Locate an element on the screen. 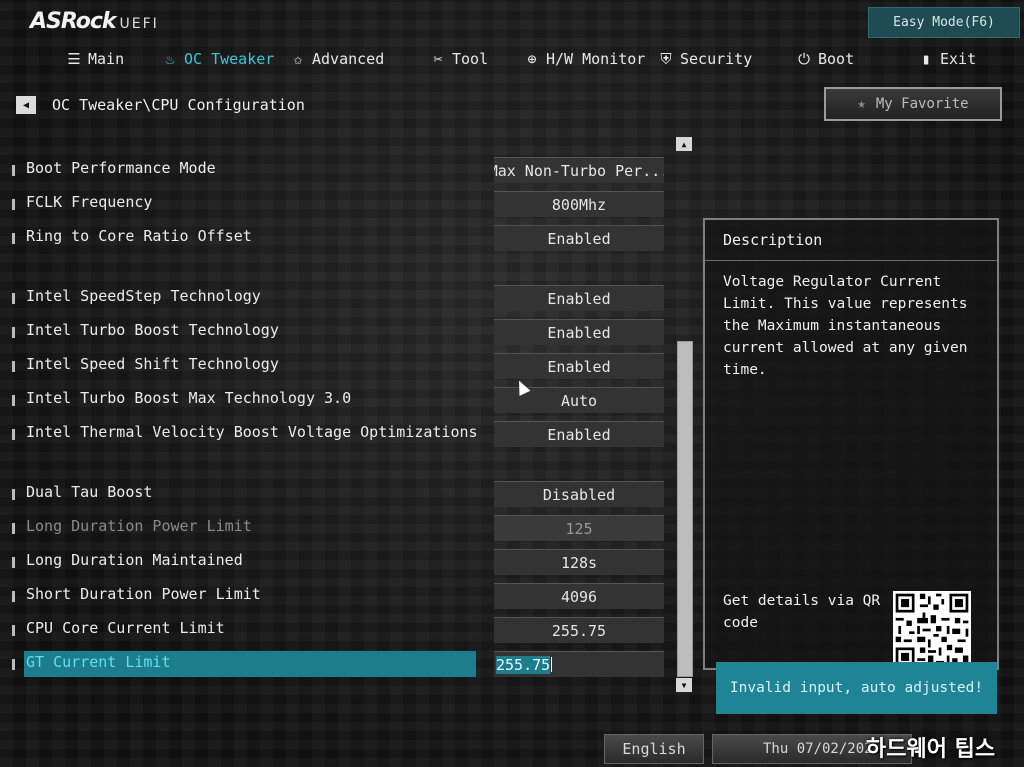  breadcrumb-row: ◀ OC Tweaker\CPU Configuration is located at coordinates (160, 105).